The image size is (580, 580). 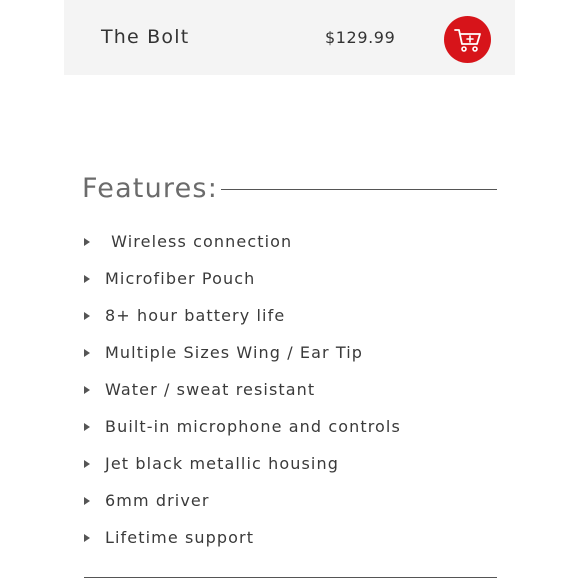 I want to click on add-to-cart-button, so click(x=467, y=39).